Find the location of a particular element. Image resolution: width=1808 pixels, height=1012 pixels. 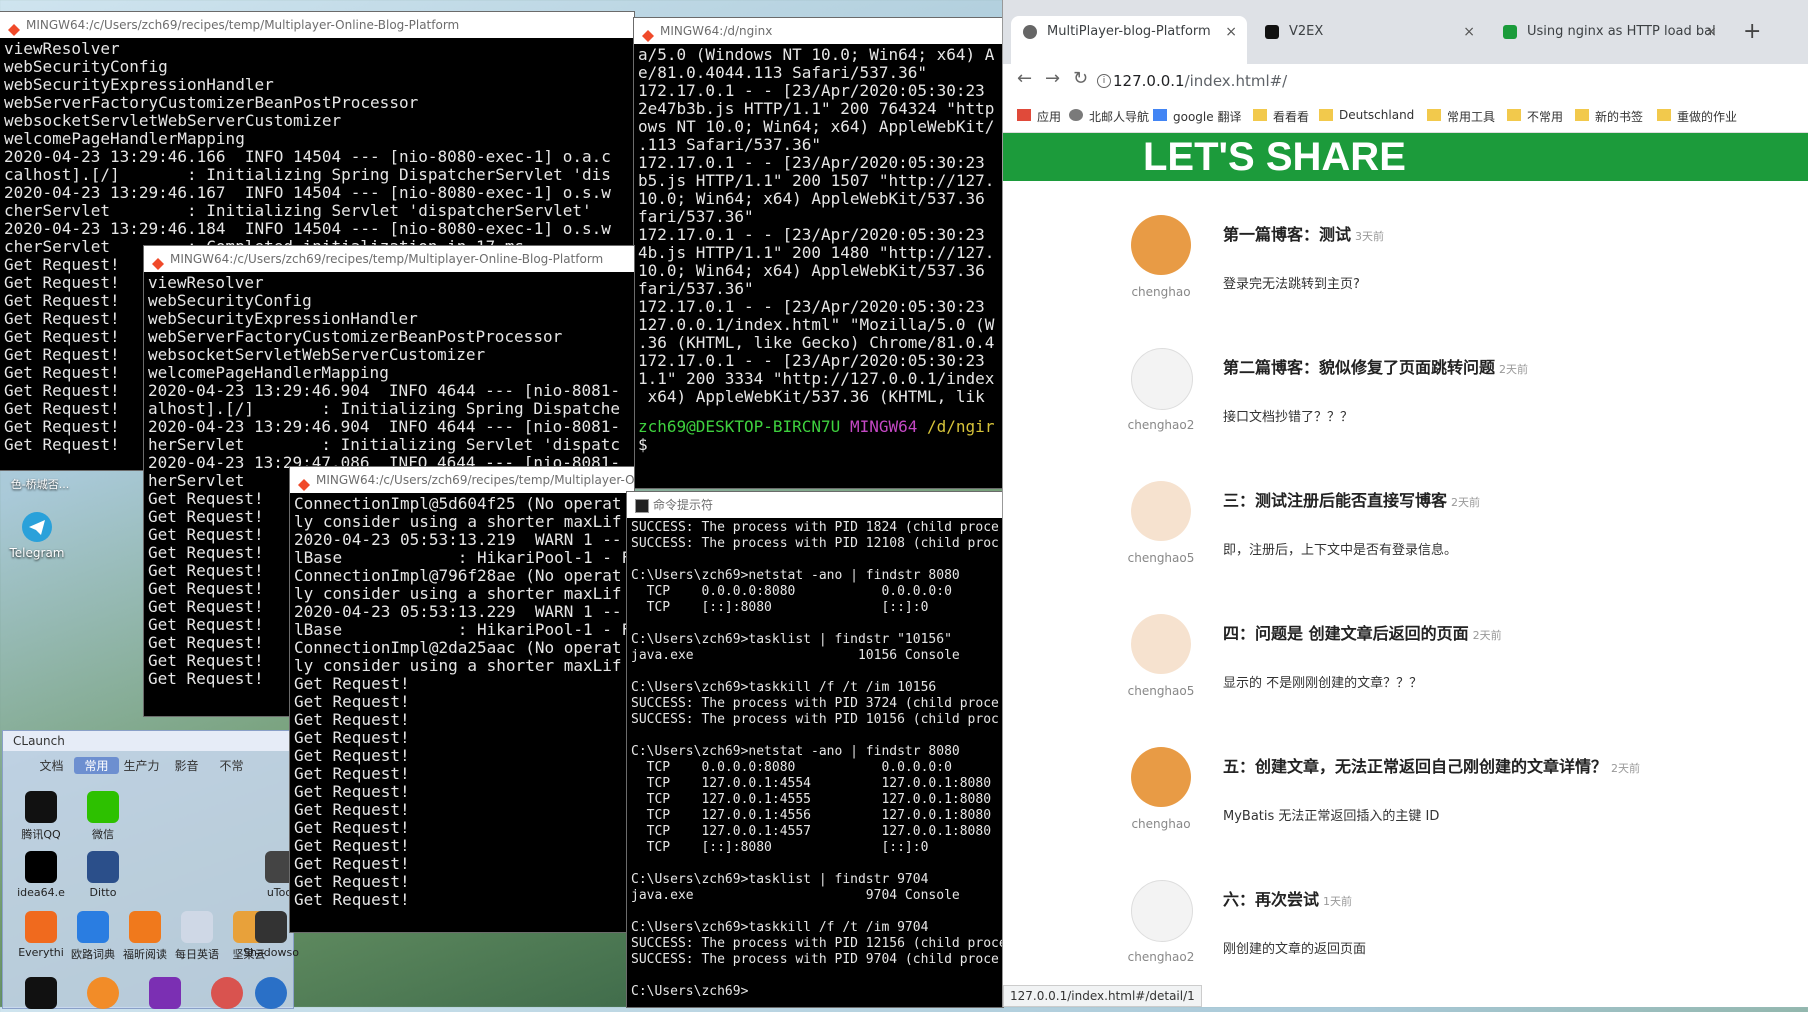

tab-blog-platform: MultiPlayer-blog-Platform × is located at coordinates (1129, 40).